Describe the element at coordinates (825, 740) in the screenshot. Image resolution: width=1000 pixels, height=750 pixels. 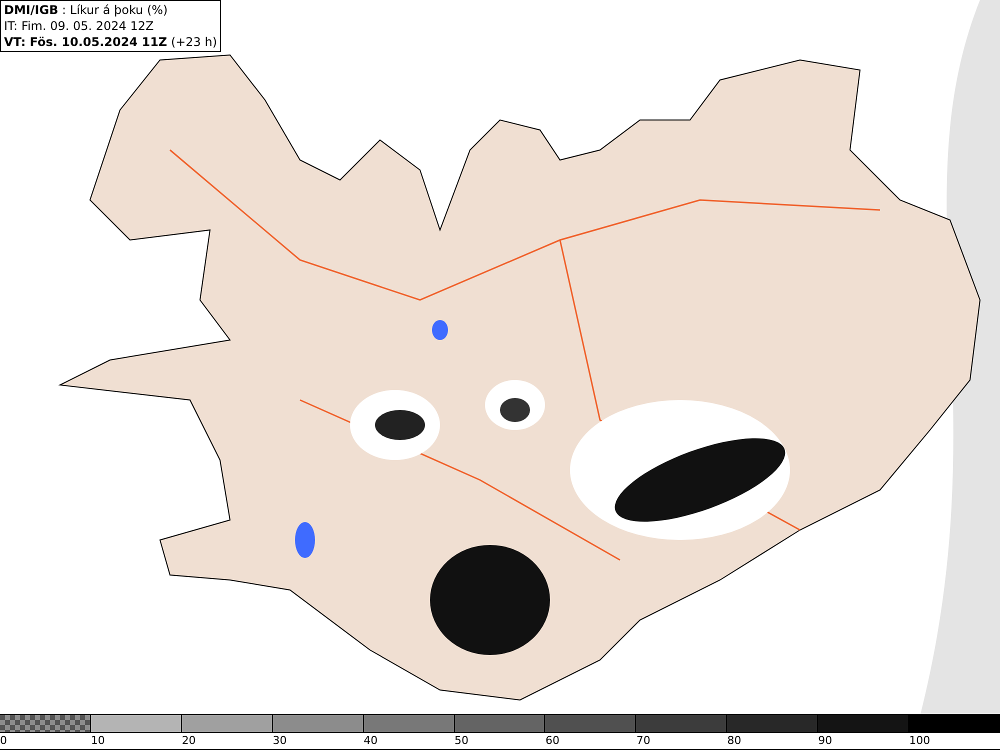
I see `legend-label: 90` at that location.